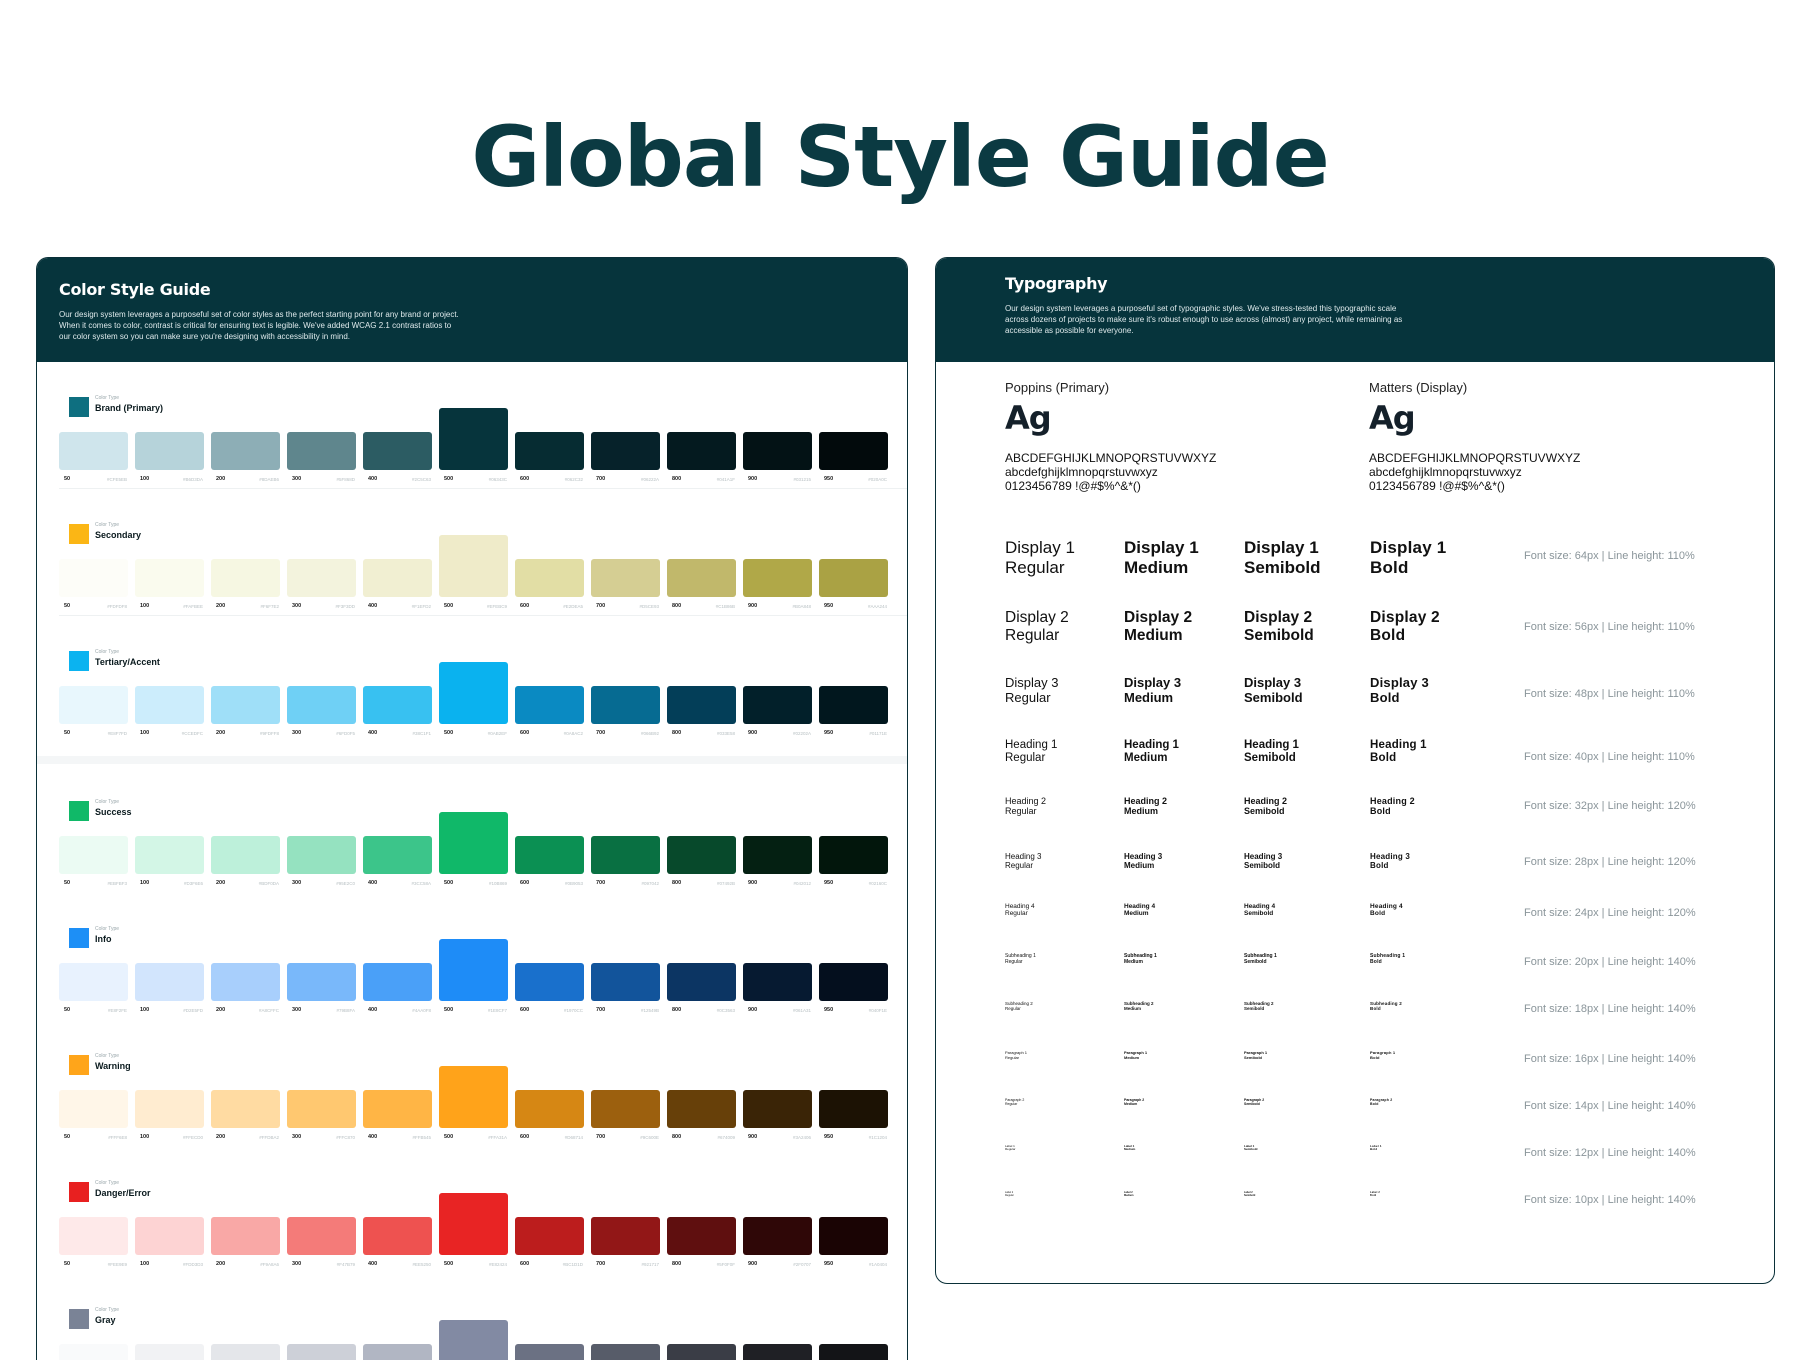  Describe the element at coordinates (1282, 557) in the screenshot. I see `type-sample: Display 1 Semibold` at that location.